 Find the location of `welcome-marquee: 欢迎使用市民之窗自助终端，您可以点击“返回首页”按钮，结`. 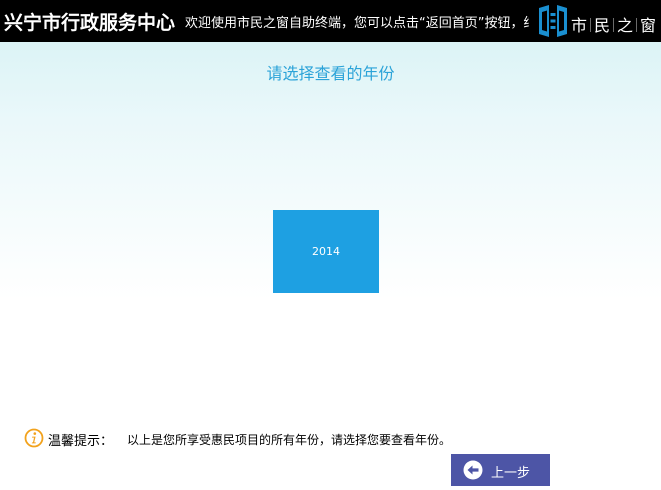

welcome-marquee: 欢迎使用市民之窗自助终端，您可以点击“返回首页”按钮，结 is located at coordinates (357, 21).